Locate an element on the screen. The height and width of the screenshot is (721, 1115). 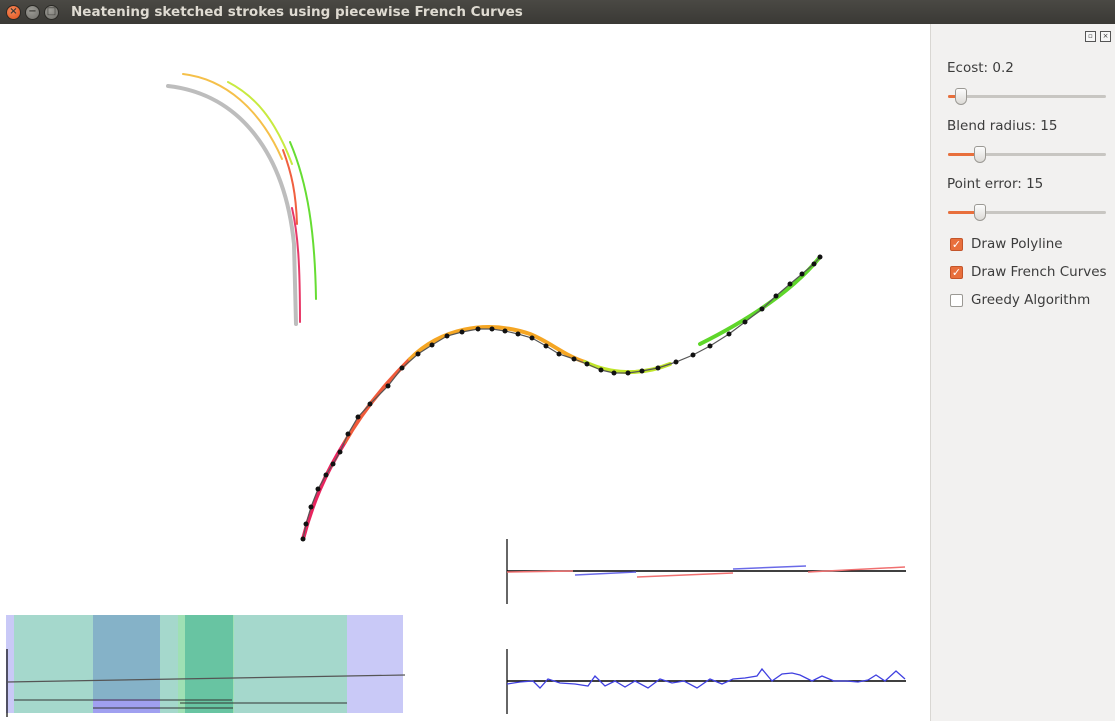
maximize-icon: □ is located at coordinates (51, 11).